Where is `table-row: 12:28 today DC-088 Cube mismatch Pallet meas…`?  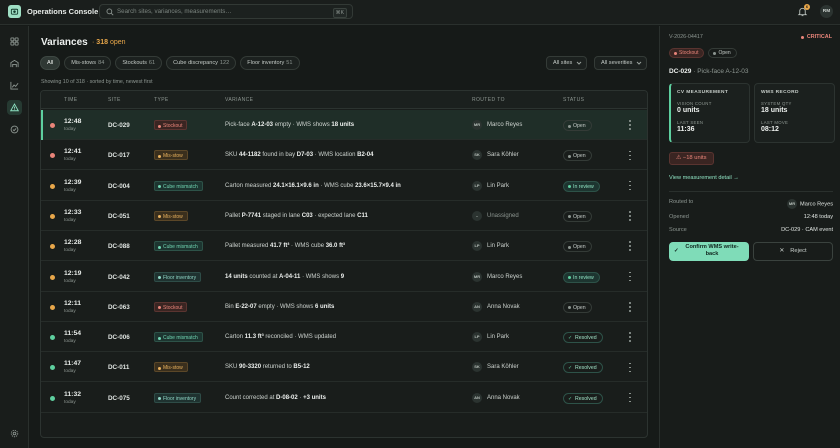
table-row: 12:28 today DC-088 Cube mismatch Pallet meas… is located at coordinates (344, 246).